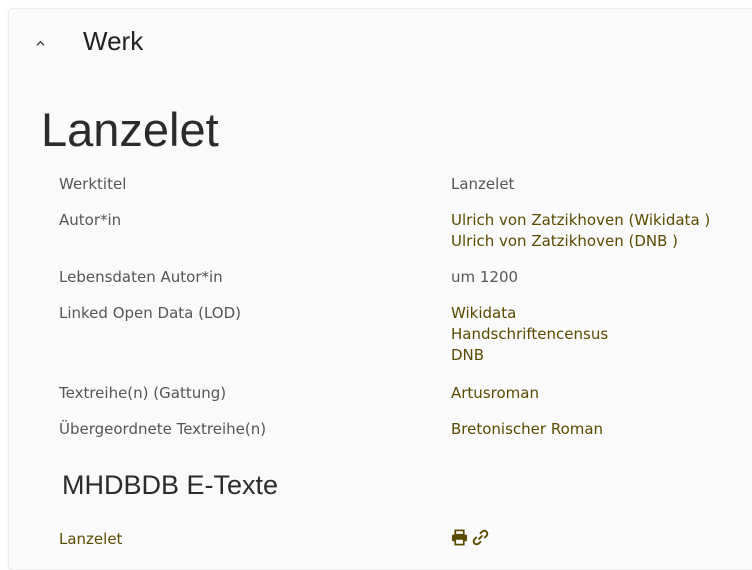  What do you see at coordinates (459, 537) in the screenshot?
I see `print-icon` at bounding box center [459, 537].